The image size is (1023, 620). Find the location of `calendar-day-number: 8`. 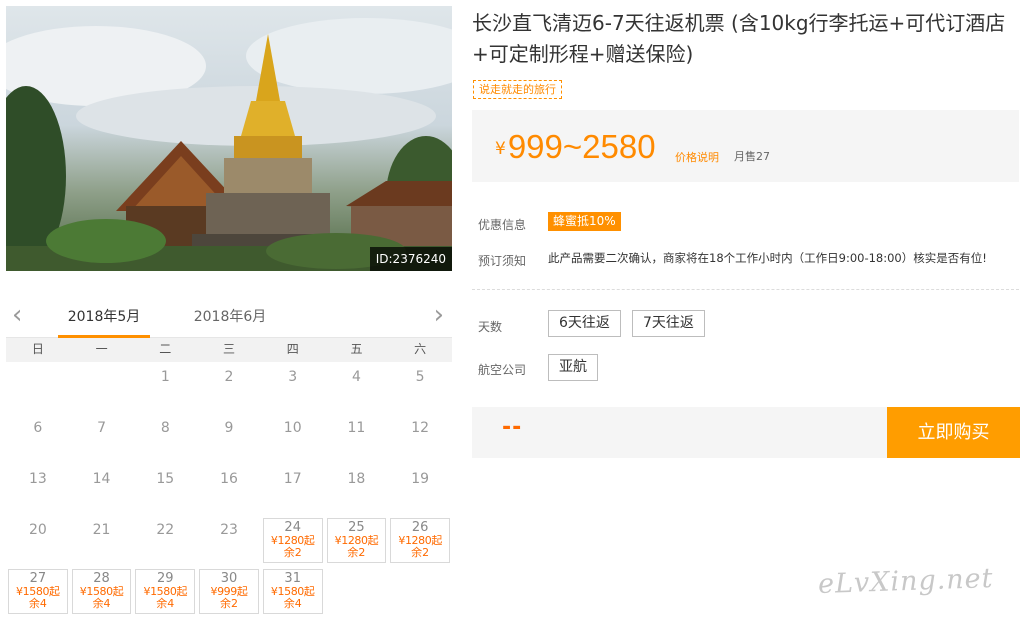

calendar-day-number: 8 is located at coordinates (165, 428).